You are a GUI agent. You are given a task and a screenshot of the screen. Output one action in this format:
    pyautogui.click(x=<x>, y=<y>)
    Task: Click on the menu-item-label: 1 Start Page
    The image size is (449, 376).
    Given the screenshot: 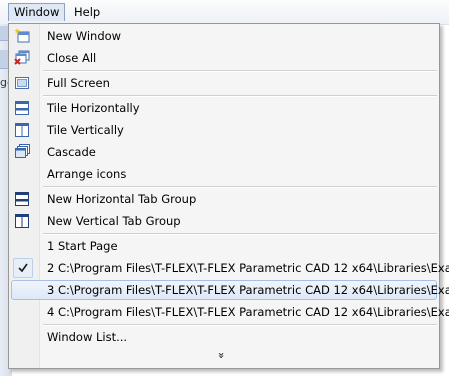 What is the action you would take?
    pyautogui.click(x=82, y=246)
    